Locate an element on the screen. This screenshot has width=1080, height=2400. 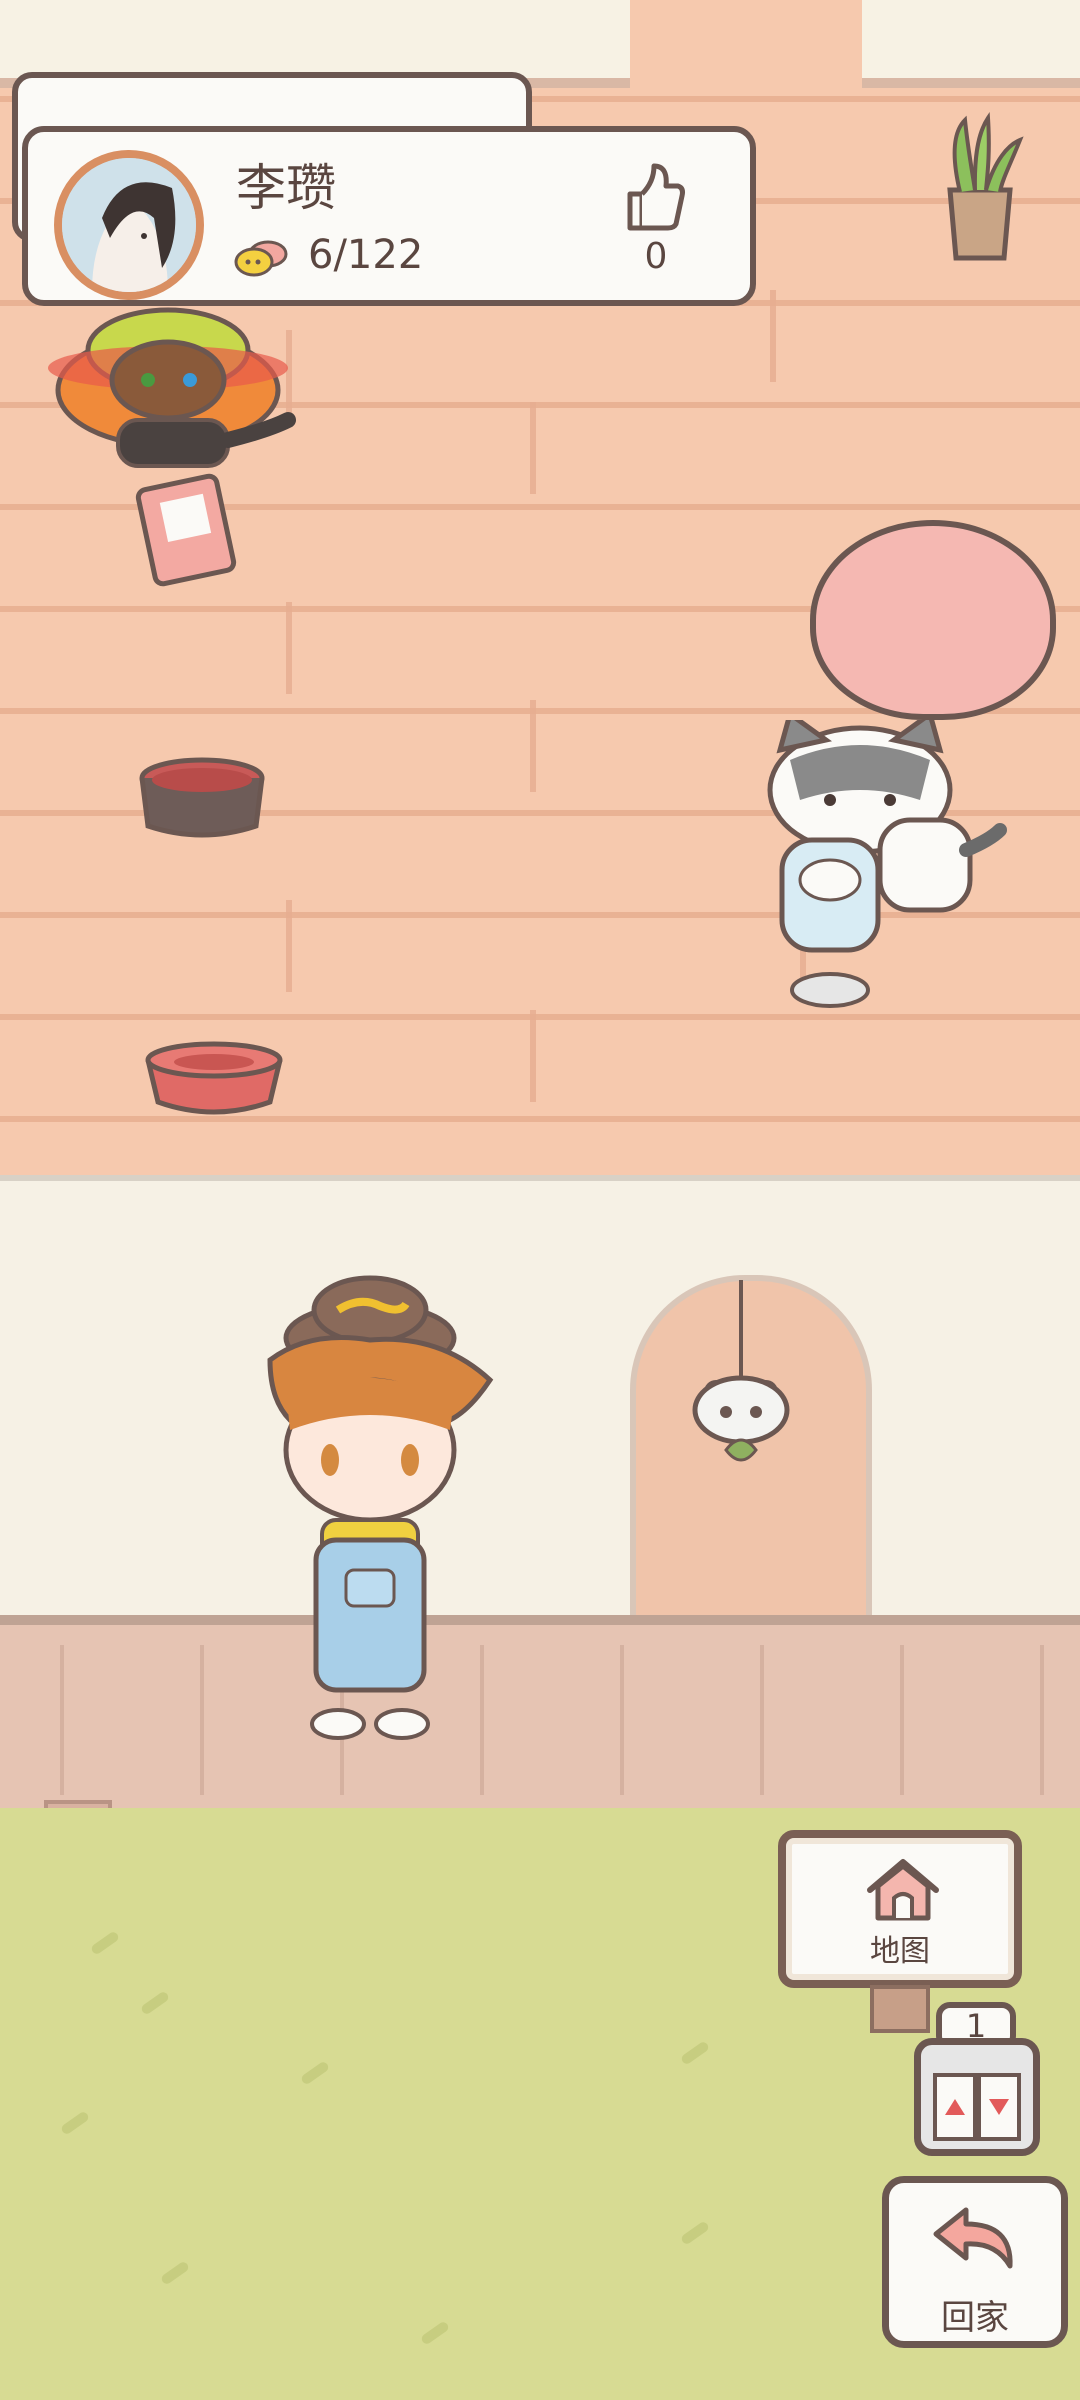
avatar is located at coordinates (129, 225).